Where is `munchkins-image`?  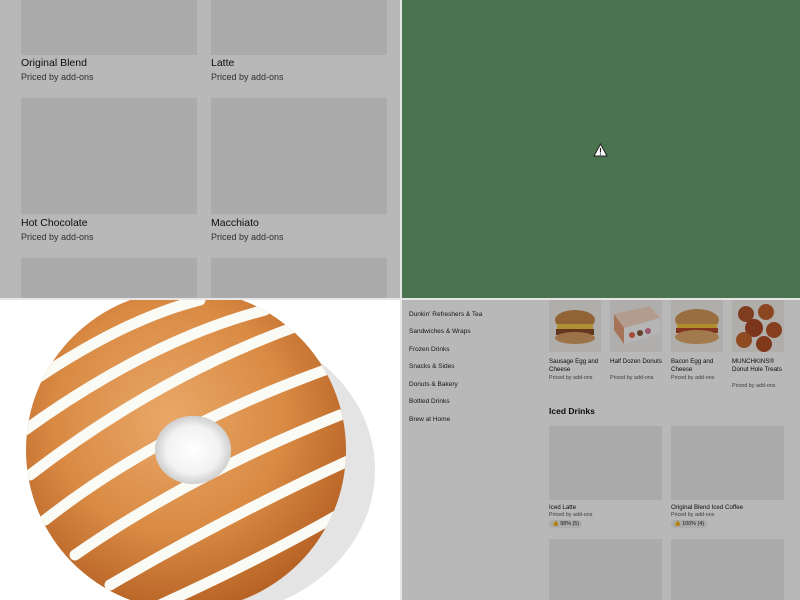
munchkins-image is located at coordinates (758, 326).